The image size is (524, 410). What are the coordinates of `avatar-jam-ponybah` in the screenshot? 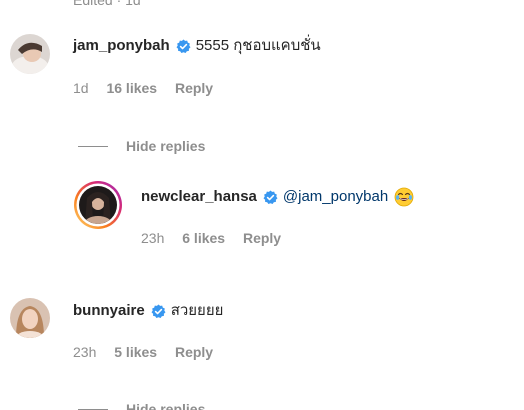 It's located at (30, 54).